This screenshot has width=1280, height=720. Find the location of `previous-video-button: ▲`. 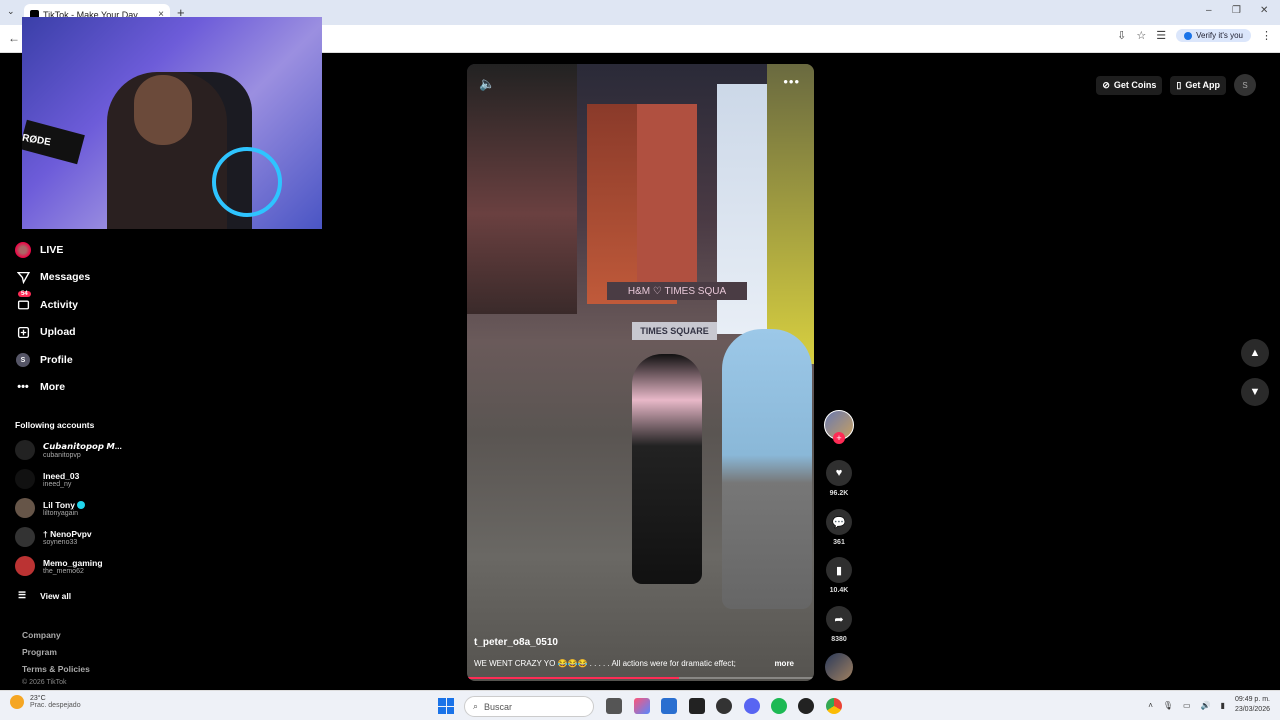

previous-video-button: ▲ is located at coordinates (1255, 353).